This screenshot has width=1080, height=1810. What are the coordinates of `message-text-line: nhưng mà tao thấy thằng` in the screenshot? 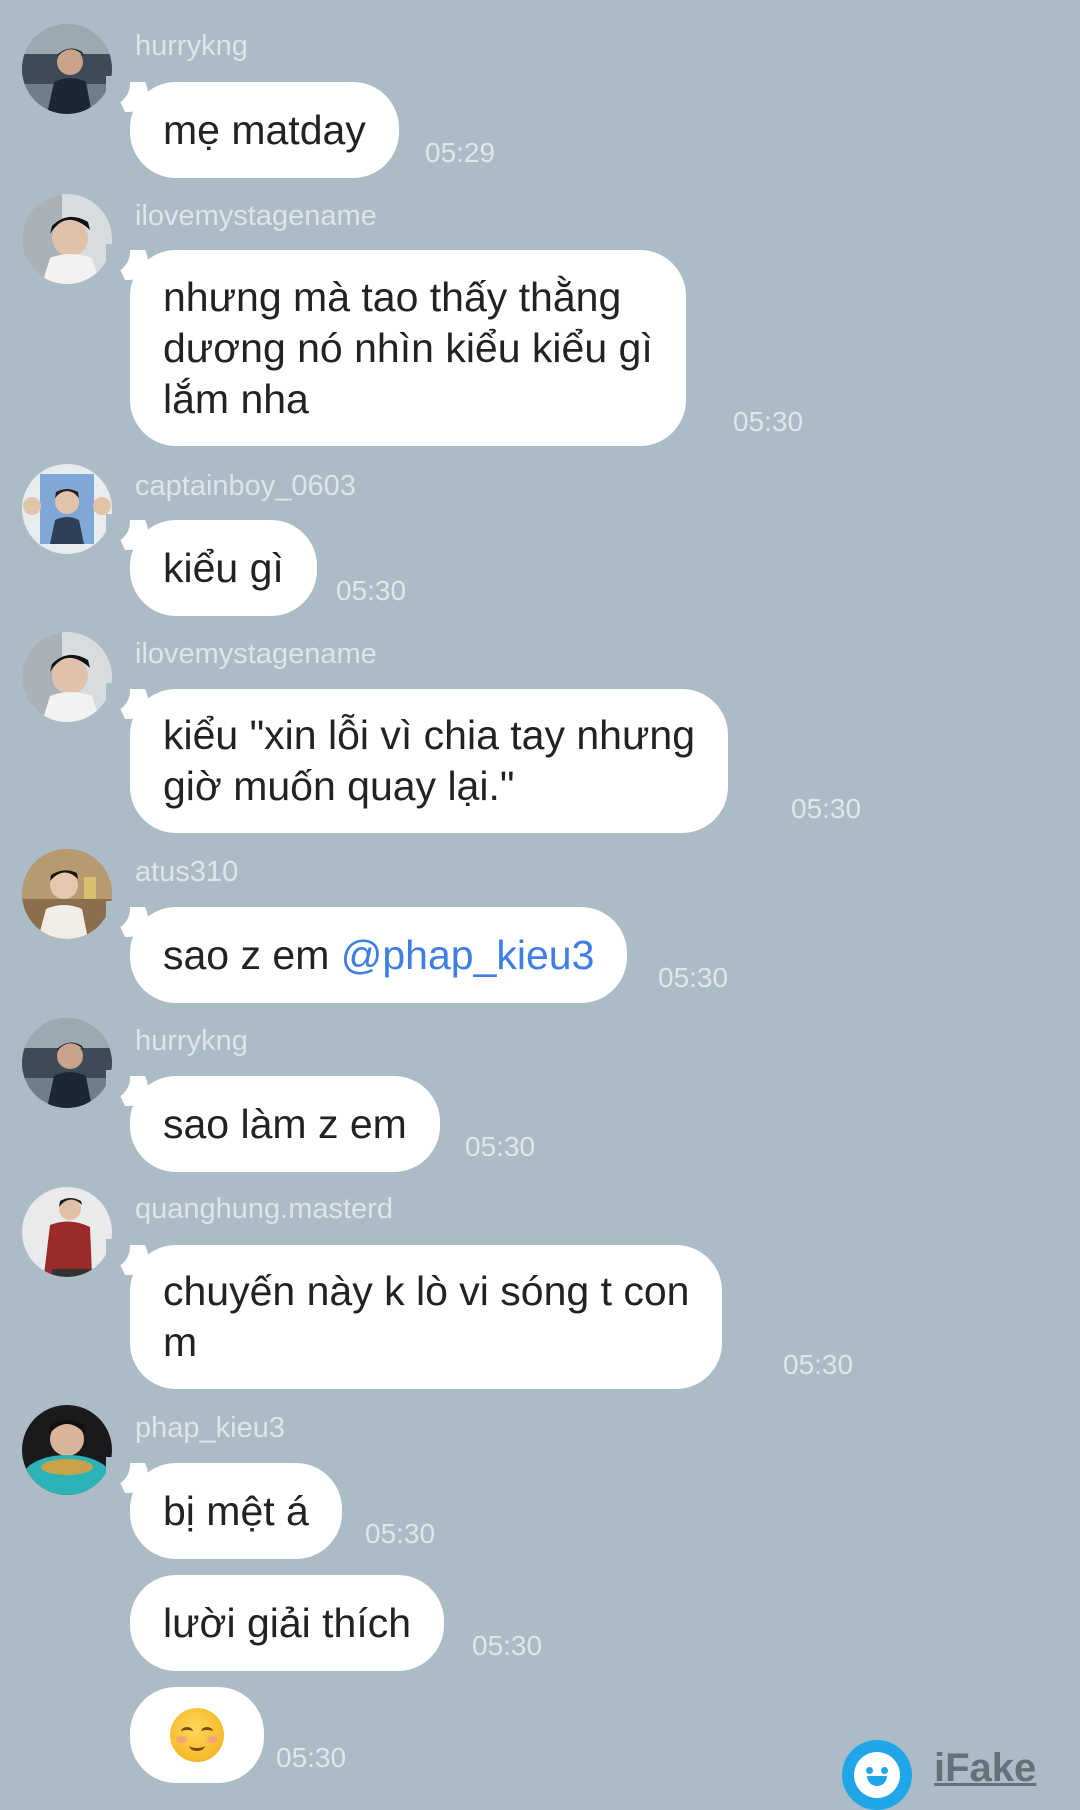 It's located at (392, 296).